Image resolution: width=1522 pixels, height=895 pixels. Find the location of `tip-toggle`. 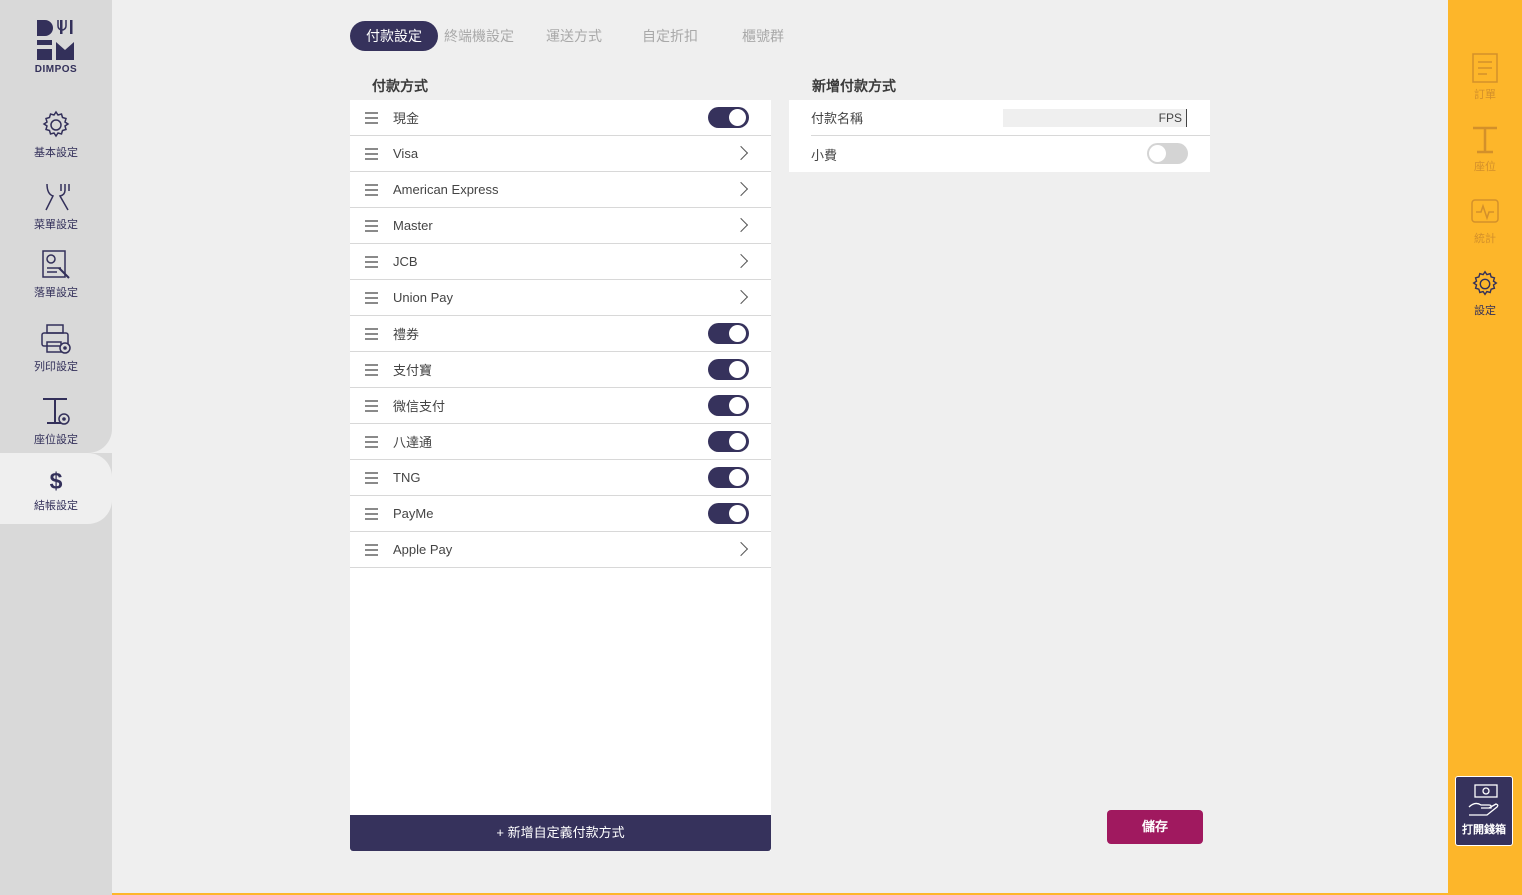

tip-toggle is located at coordinates (1167, 153).